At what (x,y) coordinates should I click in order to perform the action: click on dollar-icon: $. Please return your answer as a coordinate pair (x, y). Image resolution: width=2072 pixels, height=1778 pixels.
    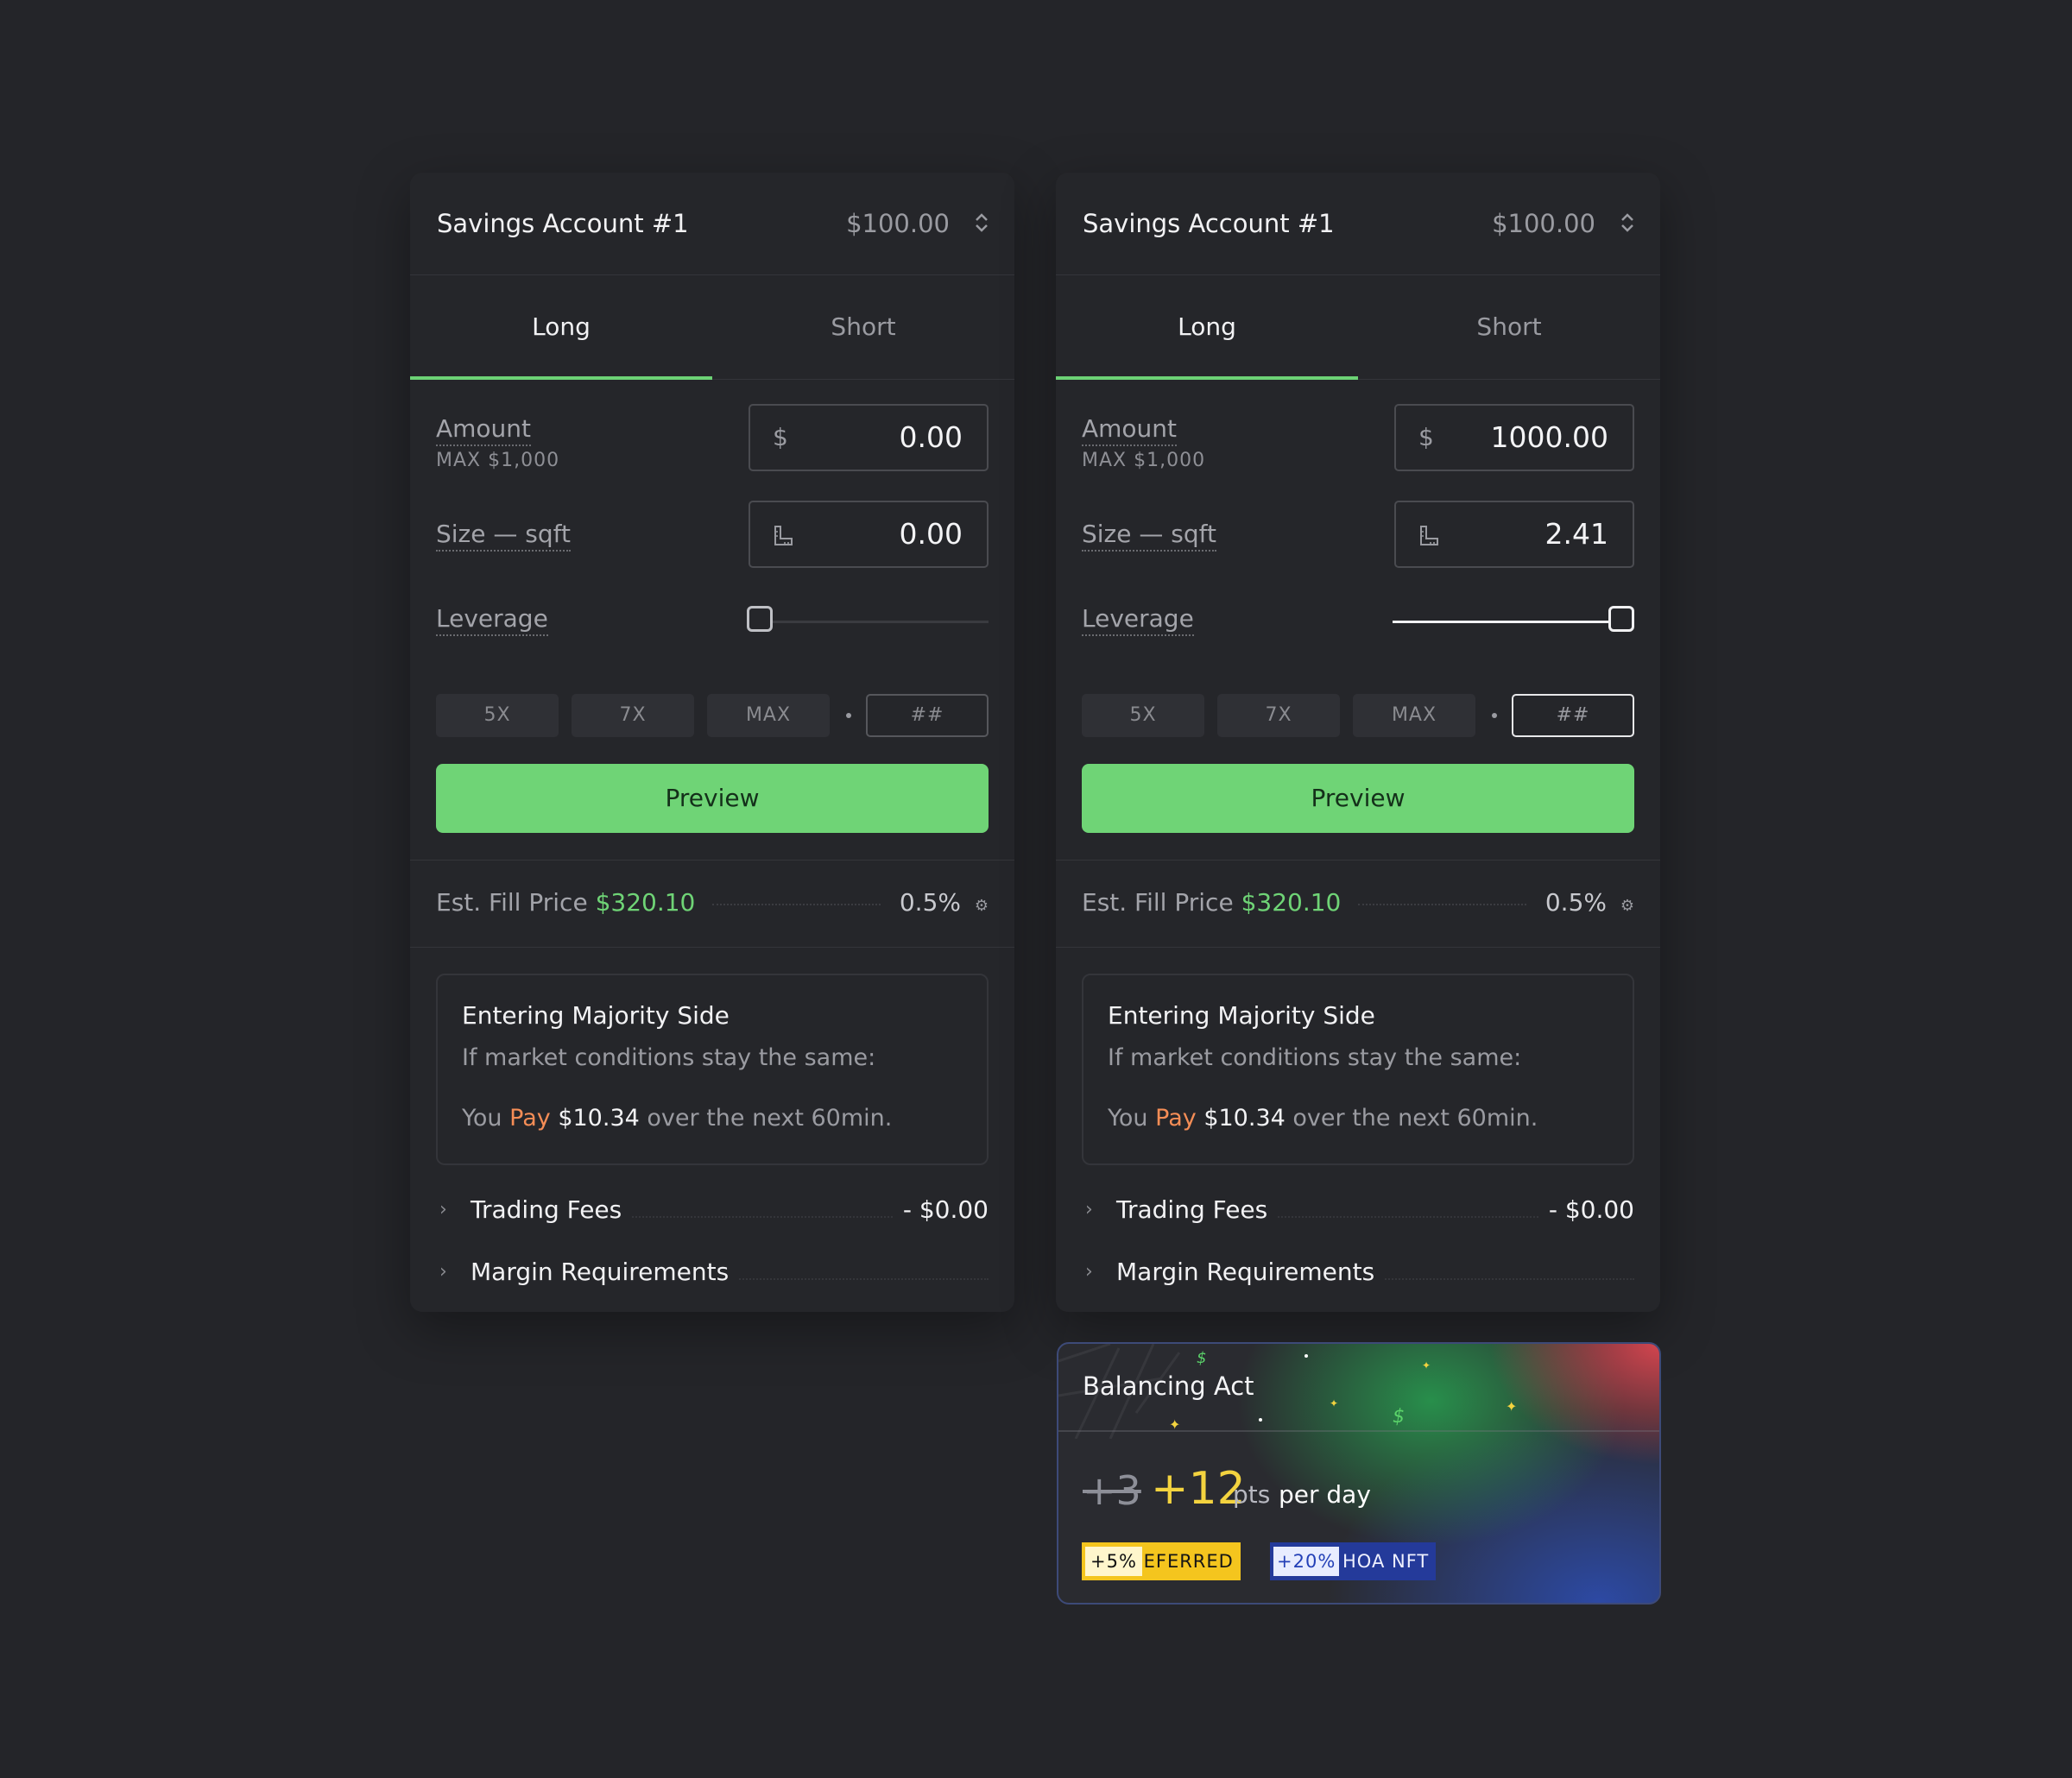
    Looking at the image, I should click on (1426, 437).